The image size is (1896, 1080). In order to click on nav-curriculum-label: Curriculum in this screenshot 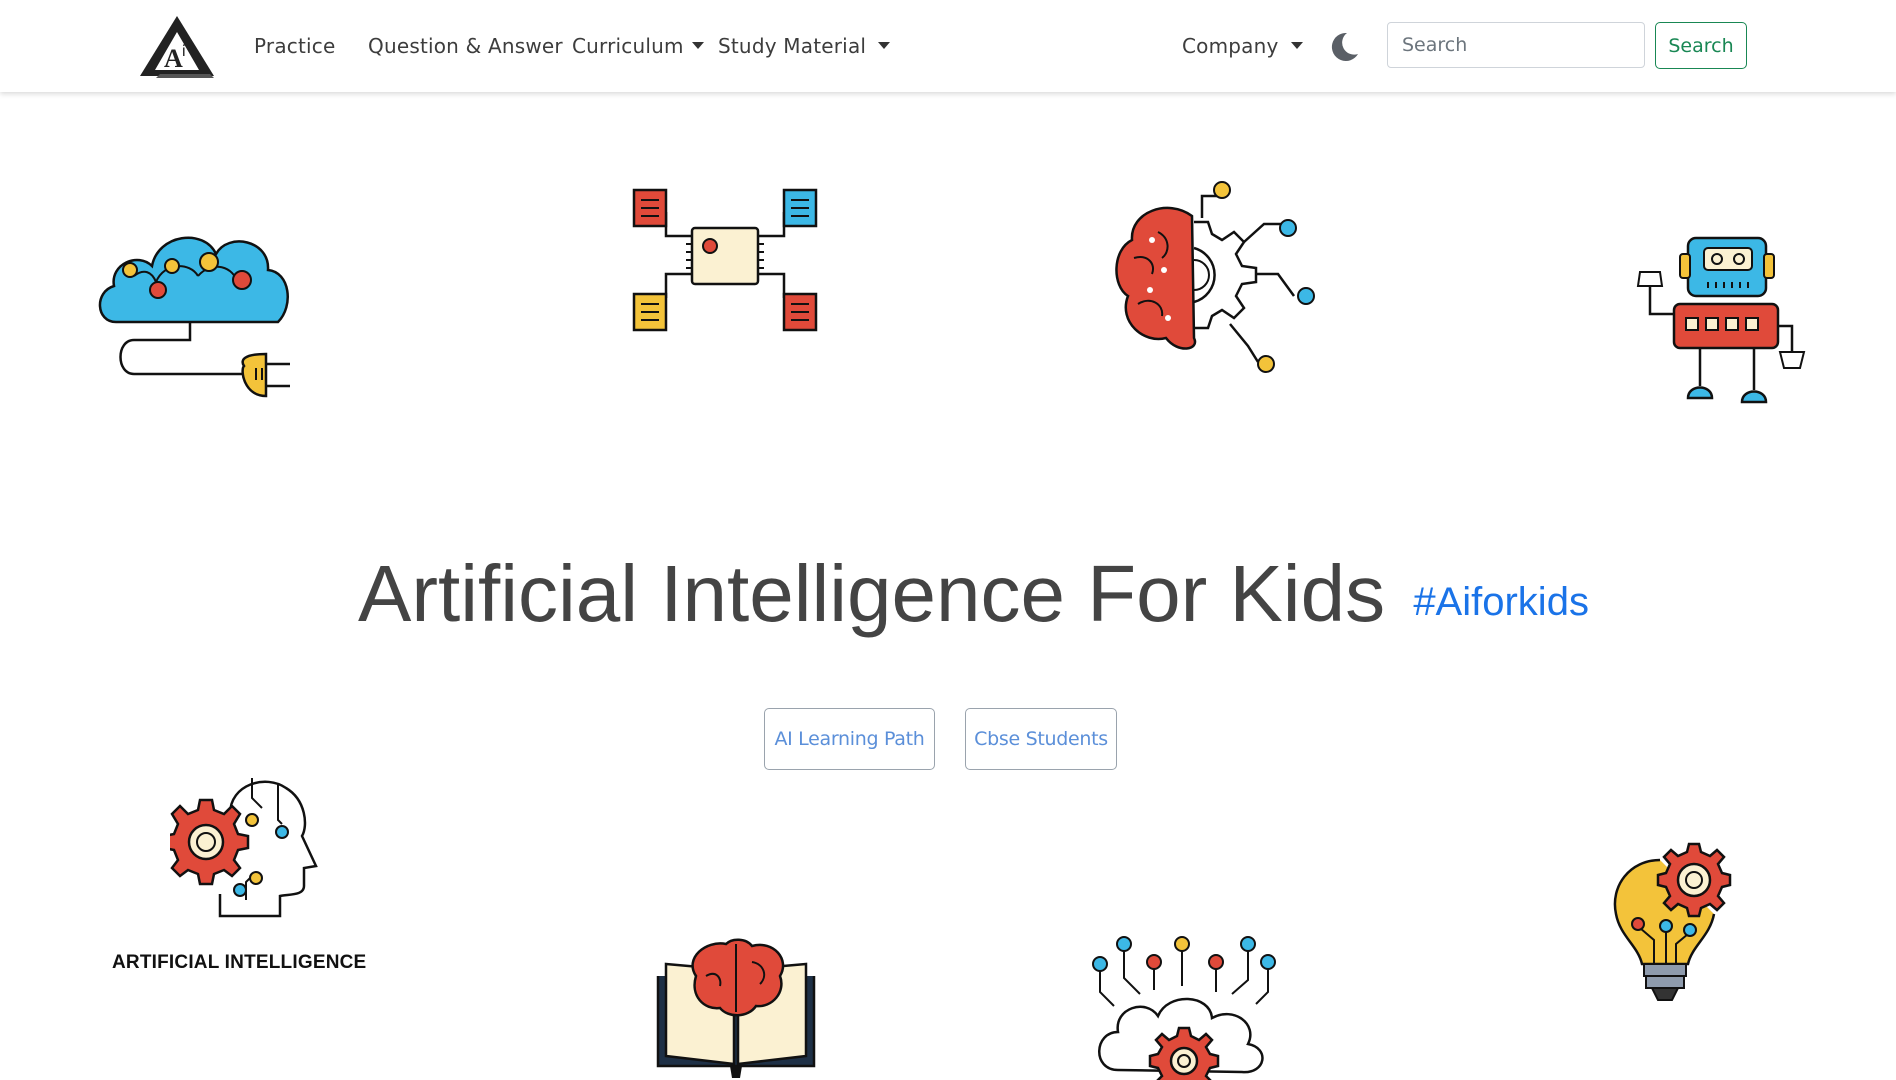, I will do `click(628, 46)`.